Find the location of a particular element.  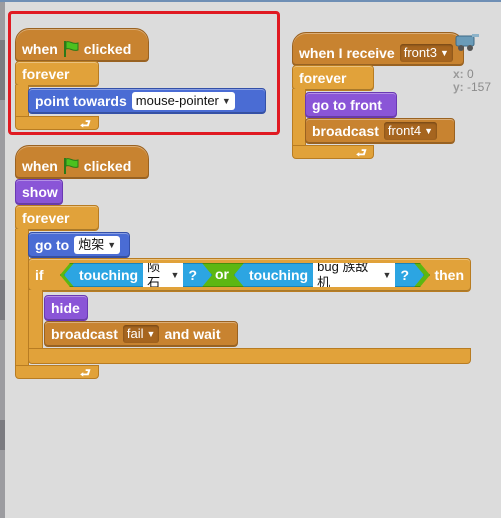

when-i-receive-hat: when I receive front3 ▼ is located at coordinates (378, 49).